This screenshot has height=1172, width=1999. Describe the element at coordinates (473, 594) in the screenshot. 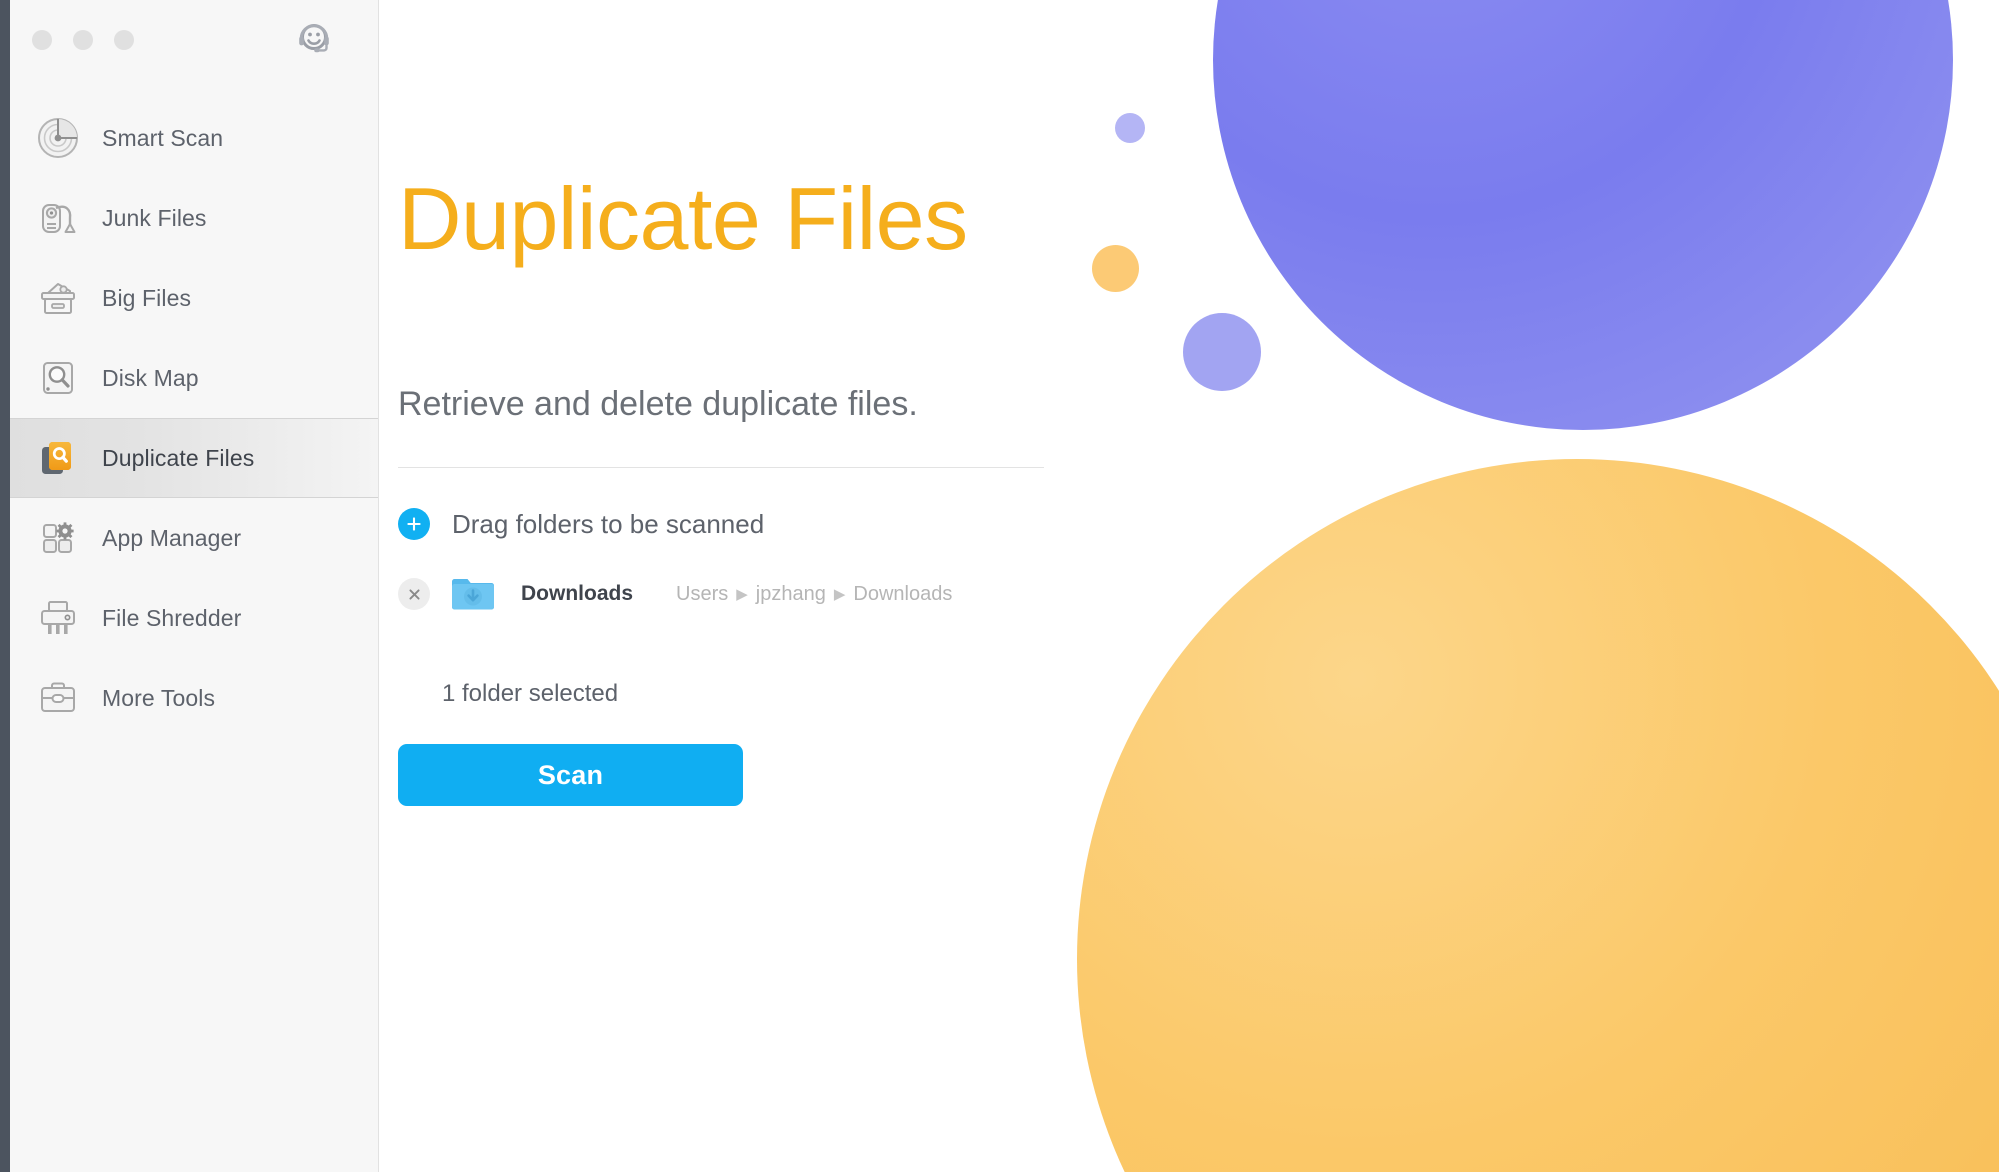

I see `downloads-folder-icon` at that location.